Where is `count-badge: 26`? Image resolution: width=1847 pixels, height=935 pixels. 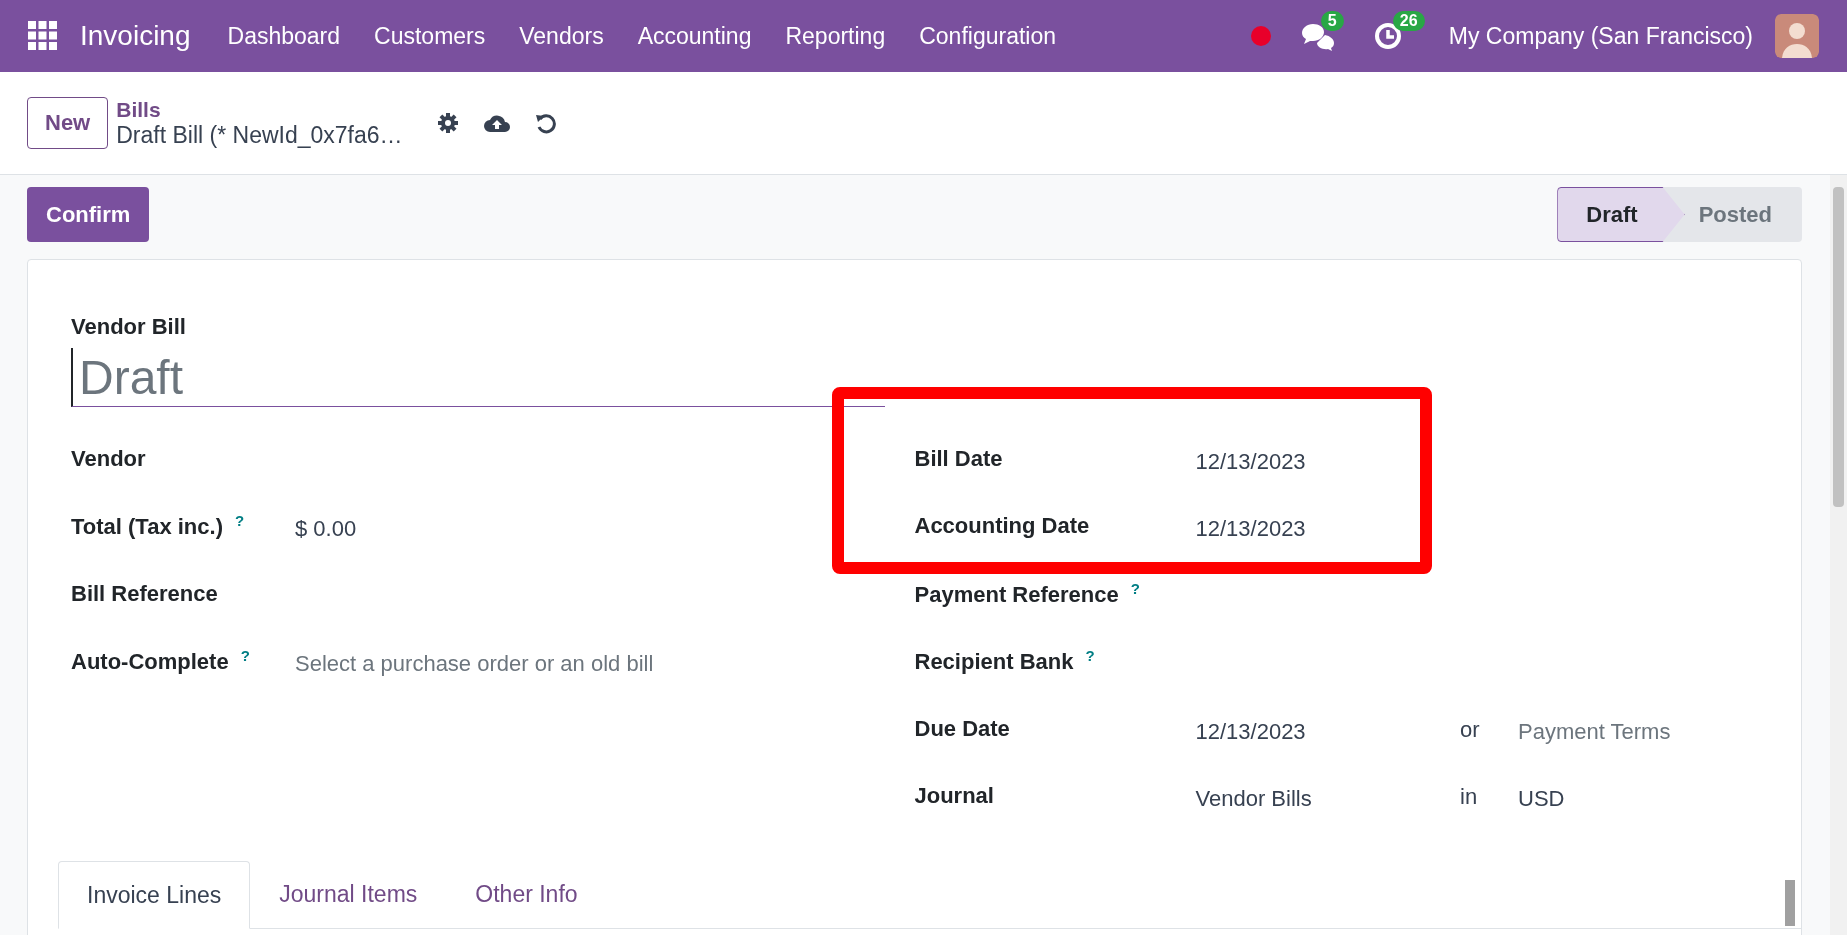 count-badge: 26 is located at coordinates (1408, 21).